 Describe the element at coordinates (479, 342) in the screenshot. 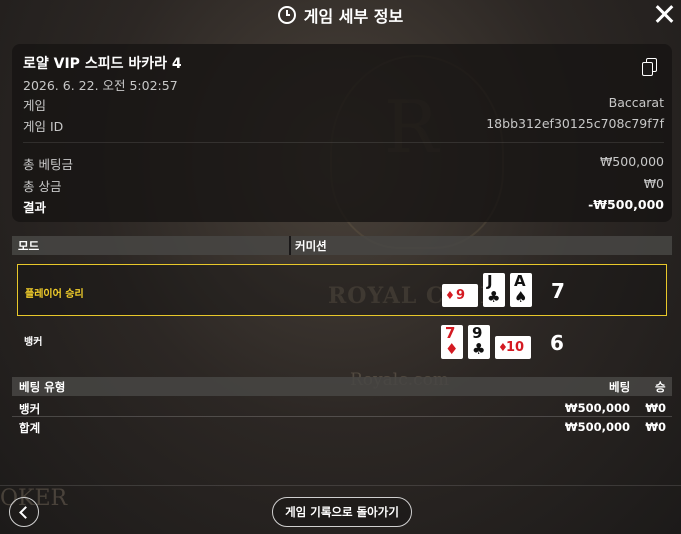

I see `playing-card: 9 ♣` at that location.